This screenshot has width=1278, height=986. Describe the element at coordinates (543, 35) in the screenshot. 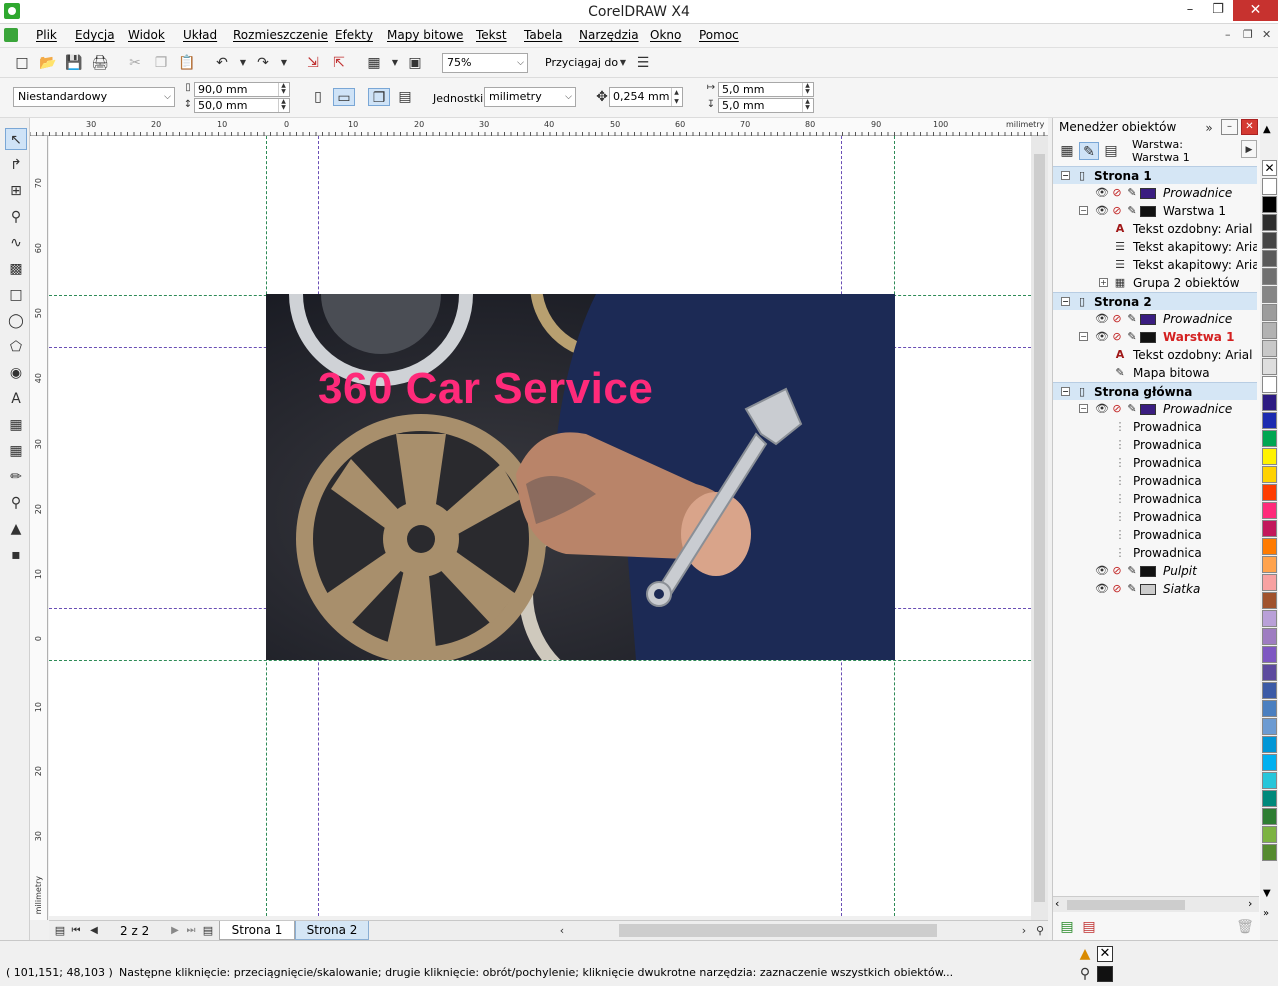

I see `menu-tabela: Tabela` at that location.